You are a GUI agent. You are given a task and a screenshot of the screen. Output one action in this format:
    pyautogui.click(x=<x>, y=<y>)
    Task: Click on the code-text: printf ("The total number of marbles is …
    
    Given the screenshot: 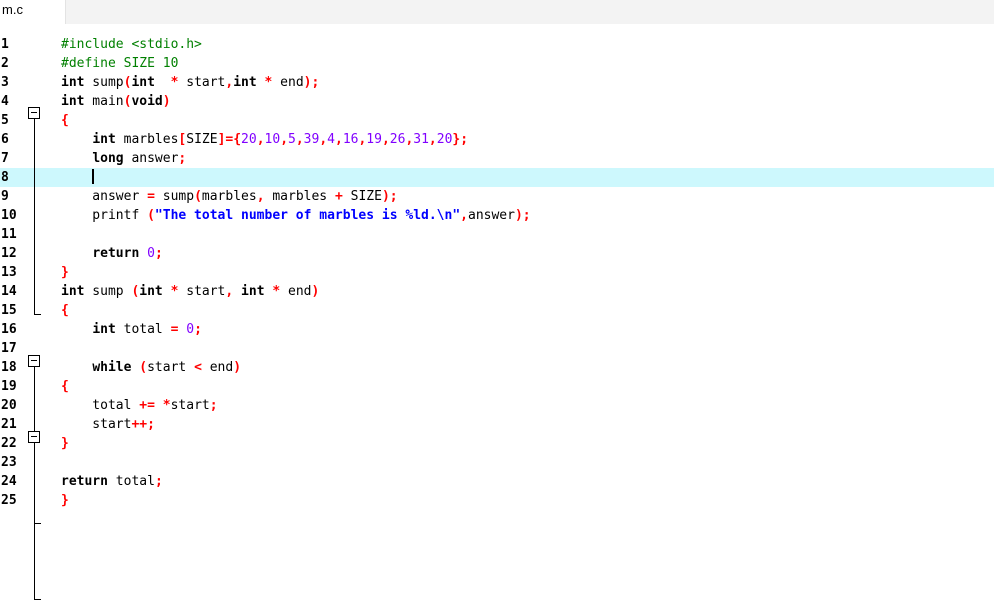 What is the action you would take?
    pyautogui.click(x=296, y=215)
    